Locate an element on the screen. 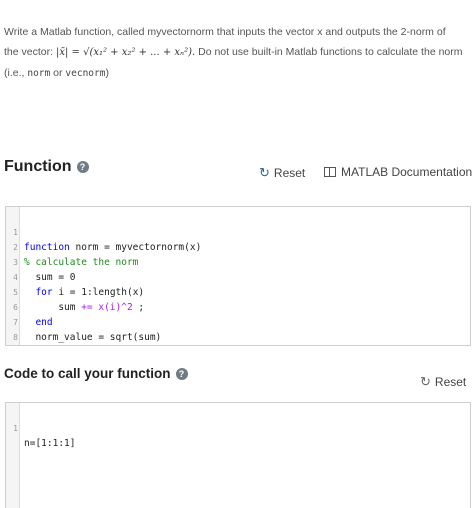 The width and height of the screenshot is (474, 508). problem-text: (i.e., is located at coordinates (16, 73).